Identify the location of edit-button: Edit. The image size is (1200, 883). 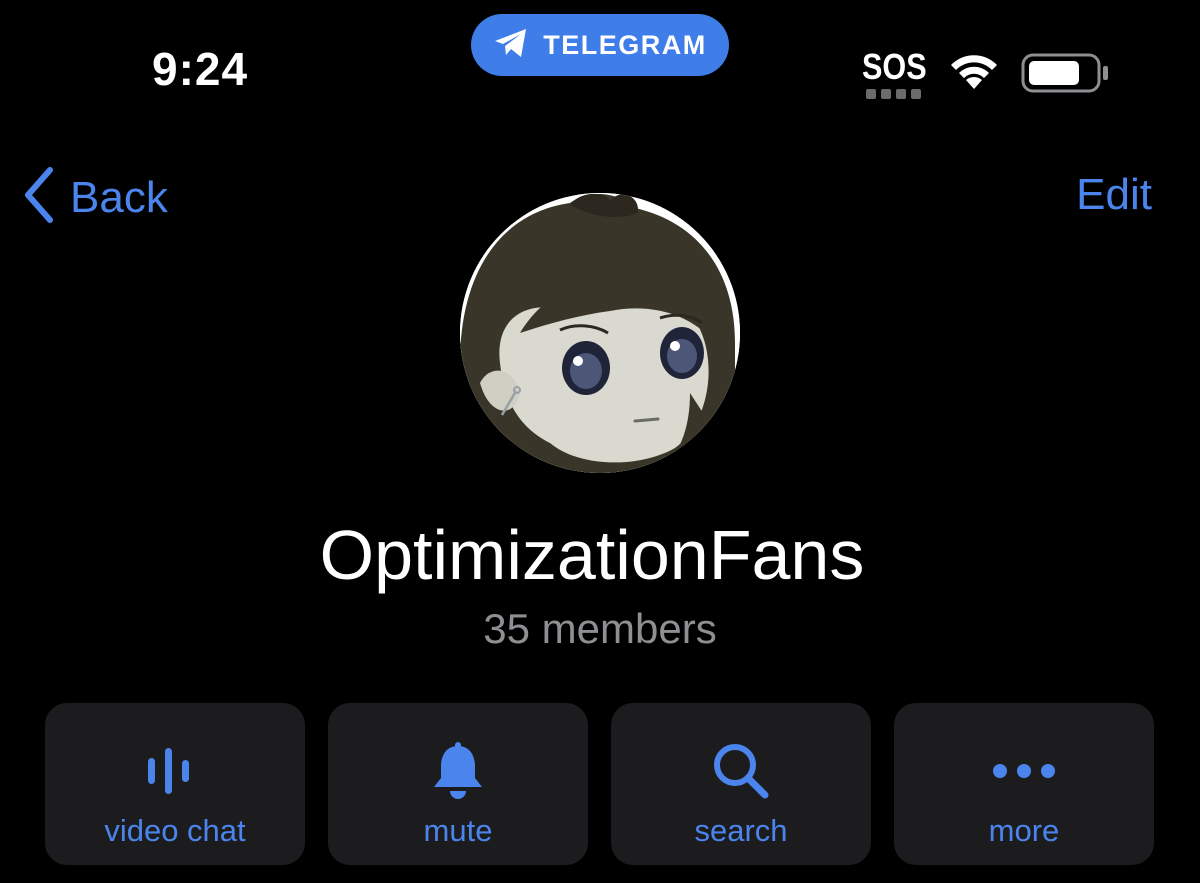
(1114, 195).